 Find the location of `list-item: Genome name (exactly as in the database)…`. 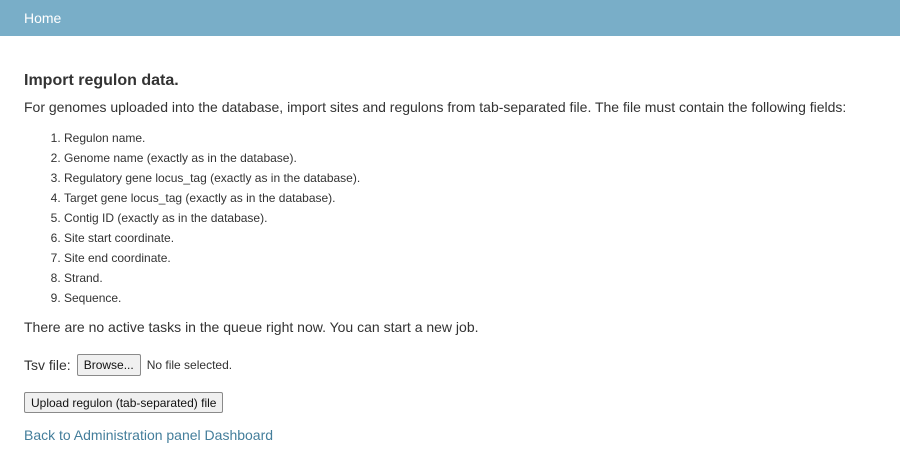

list-item: Genome name (exactly as in the database)… is located at coordinates (474, 158).